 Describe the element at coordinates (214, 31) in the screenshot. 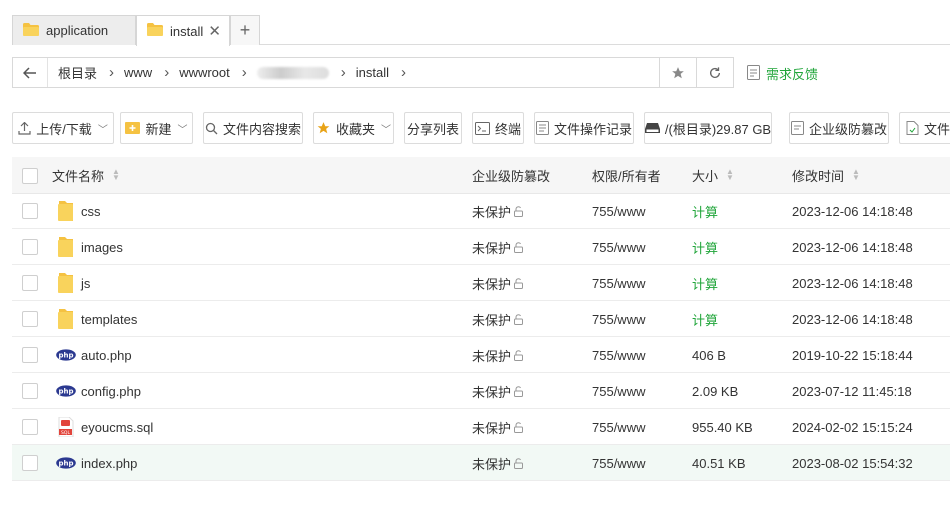

I see `close-icon: ✕` at that location.